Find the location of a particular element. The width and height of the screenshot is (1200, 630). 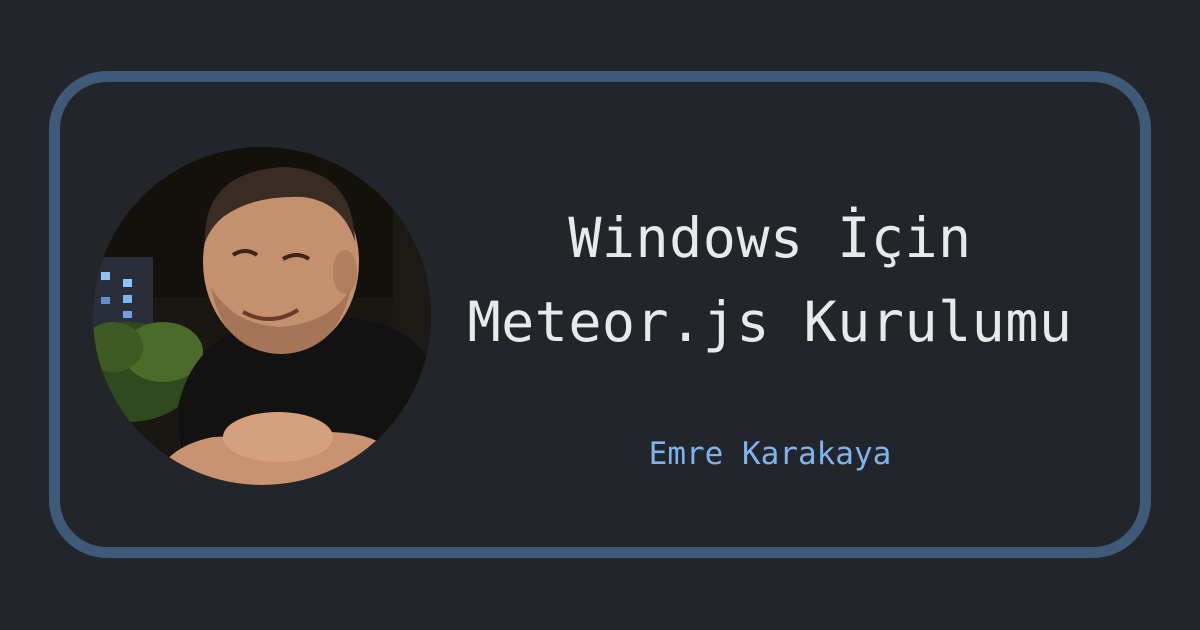

post-title-line-2: Meteor.js Kurulumu is located at coordinates (770, 322).